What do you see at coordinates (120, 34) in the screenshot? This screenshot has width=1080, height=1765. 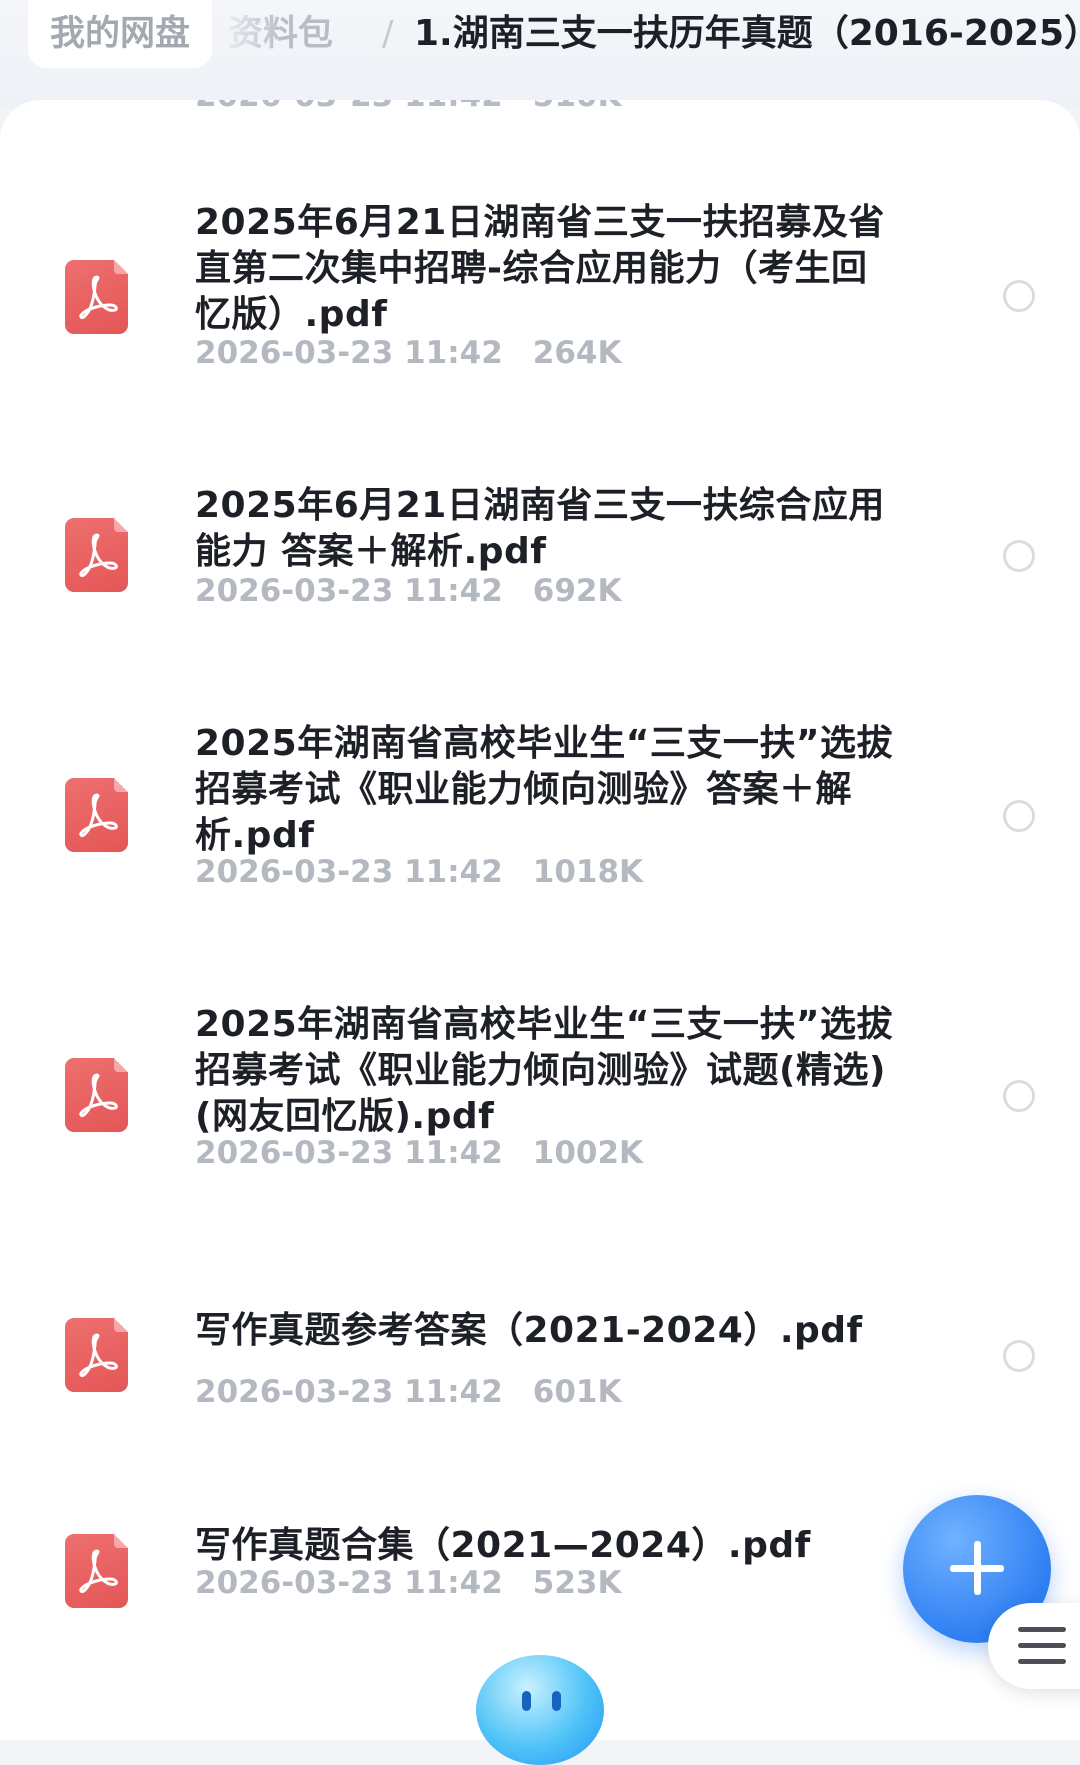 I see `breadcrumb-root: 我的网盘` at bounding box center [120, 34].